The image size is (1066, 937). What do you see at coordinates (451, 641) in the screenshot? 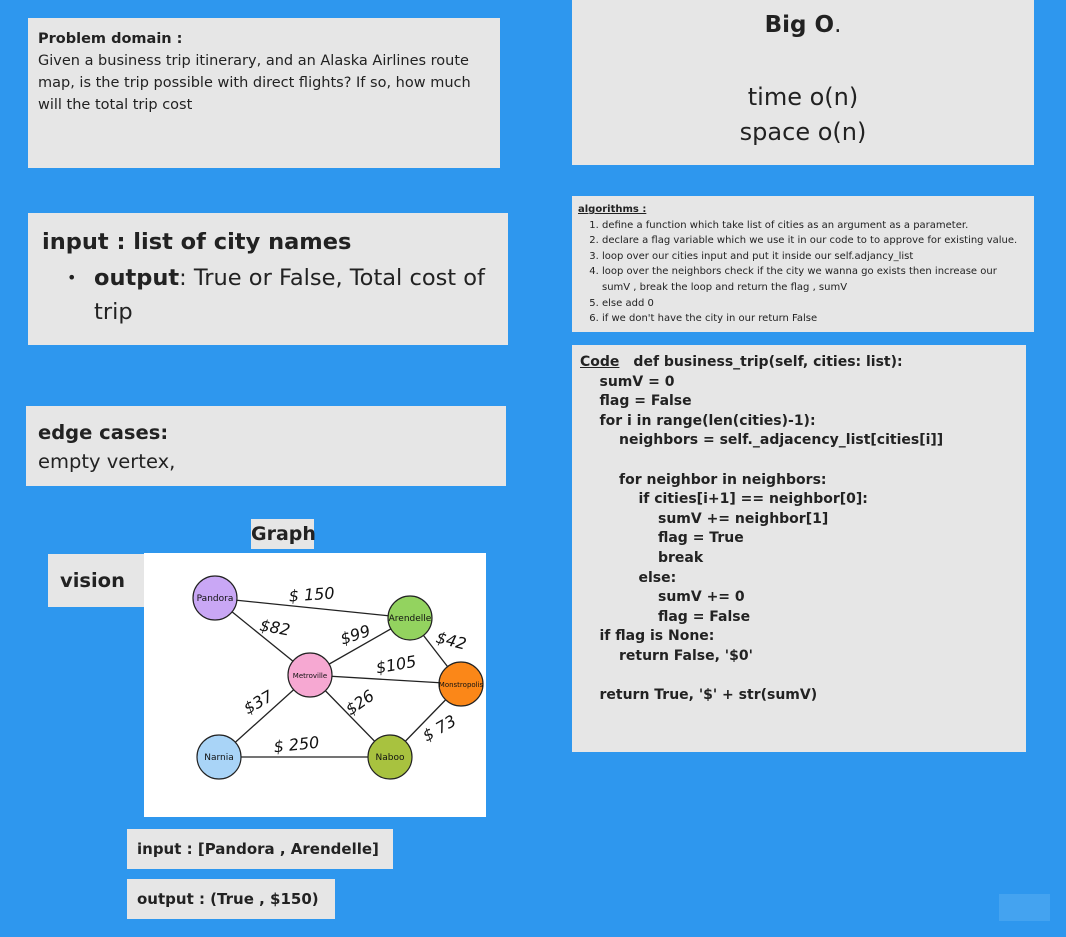
I see `graph-edge-cost-label: $42` at bounding box center [451, 641].